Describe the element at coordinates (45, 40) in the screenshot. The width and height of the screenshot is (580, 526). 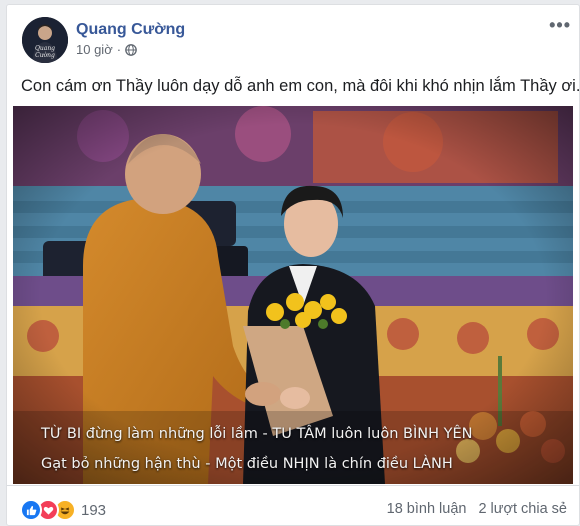
I see `avatar: Quang Cường` at that location.